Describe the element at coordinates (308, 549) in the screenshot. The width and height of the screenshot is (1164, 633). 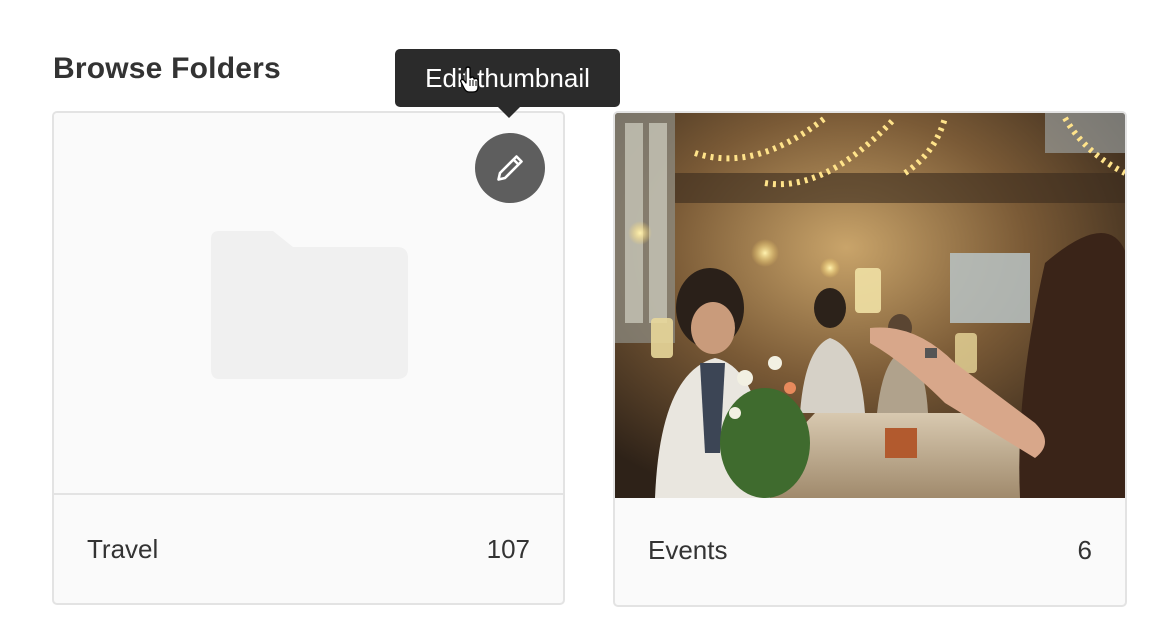
I see `folder-footer: Travel 107` at that location.